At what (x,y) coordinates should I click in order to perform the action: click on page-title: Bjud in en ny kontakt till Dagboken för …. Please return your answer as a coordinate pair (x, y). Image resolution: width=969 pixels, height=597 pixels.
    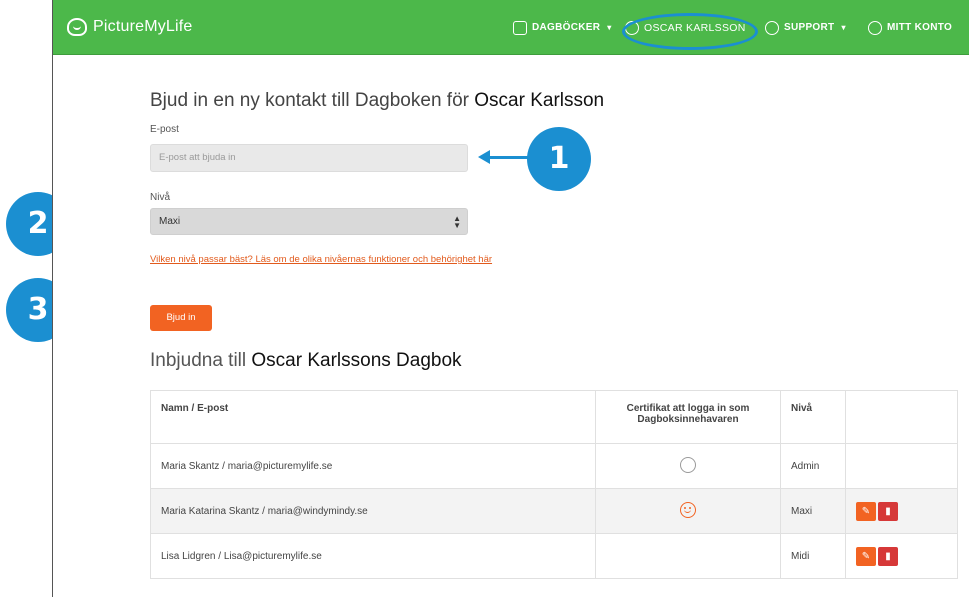
    Looking at the image, I should click on (377, 101).